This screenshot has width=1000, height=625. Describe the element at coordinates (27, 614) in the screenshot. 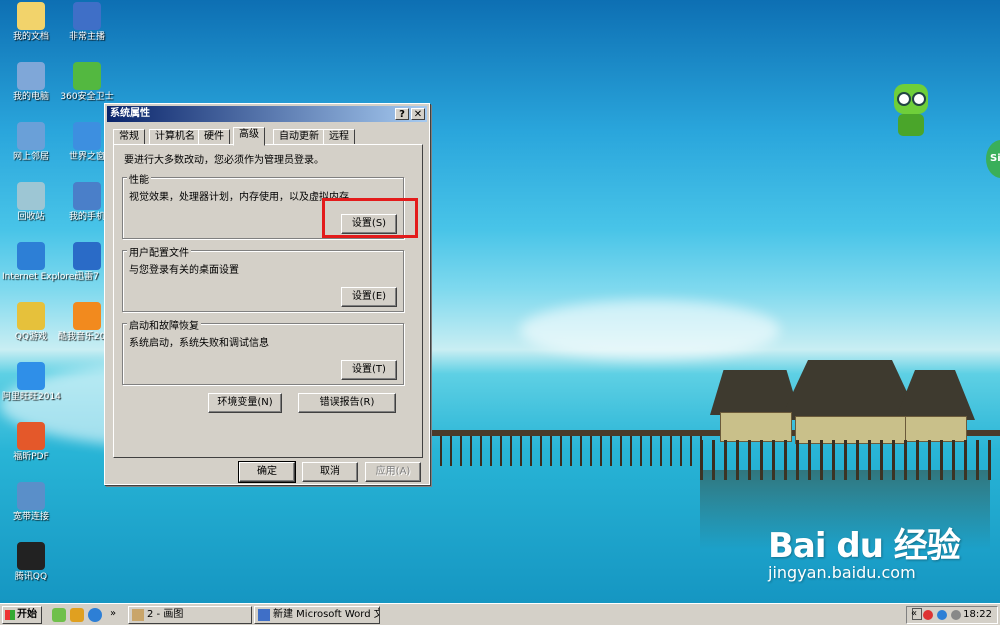

I see `start-label: 开始` at that location.